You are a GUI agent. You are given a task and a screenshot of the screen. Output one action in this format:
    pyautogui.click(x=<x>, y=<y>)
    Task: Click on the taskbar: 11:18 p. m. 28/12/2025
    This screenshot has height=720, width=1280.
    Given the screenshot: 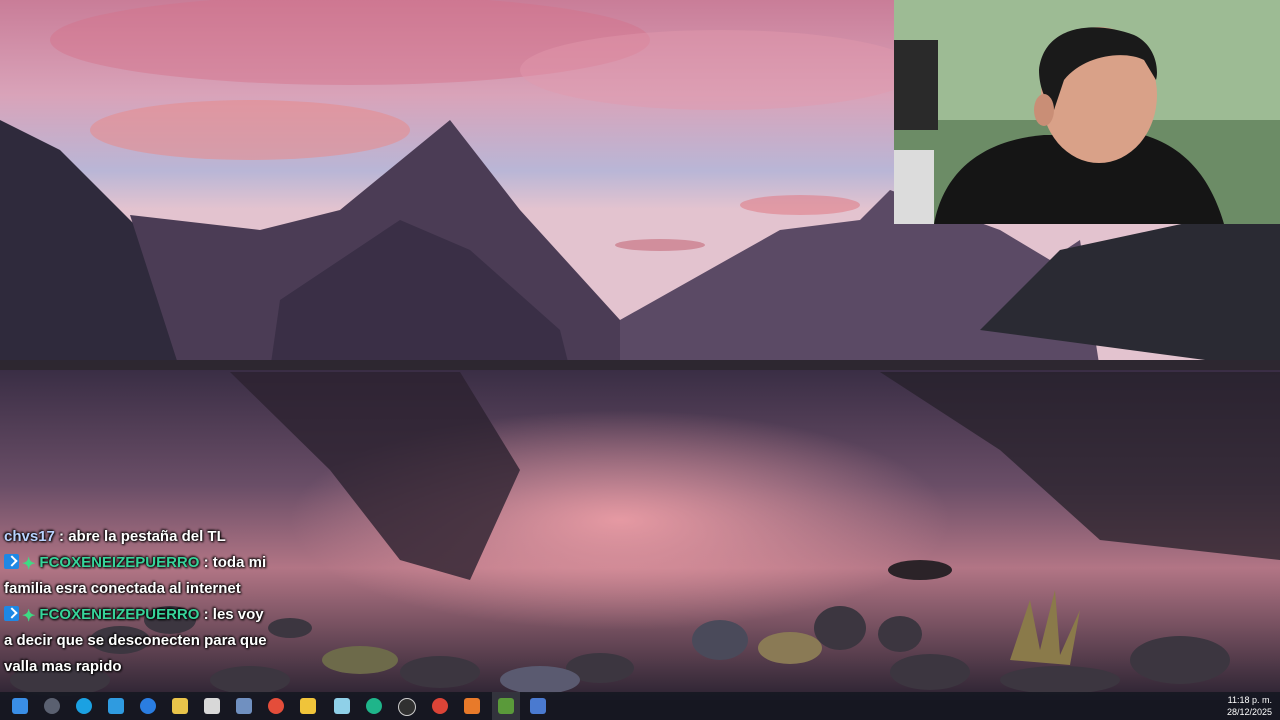 What is the action you would take?
    pyautogui.click(x=640, y=706)
    